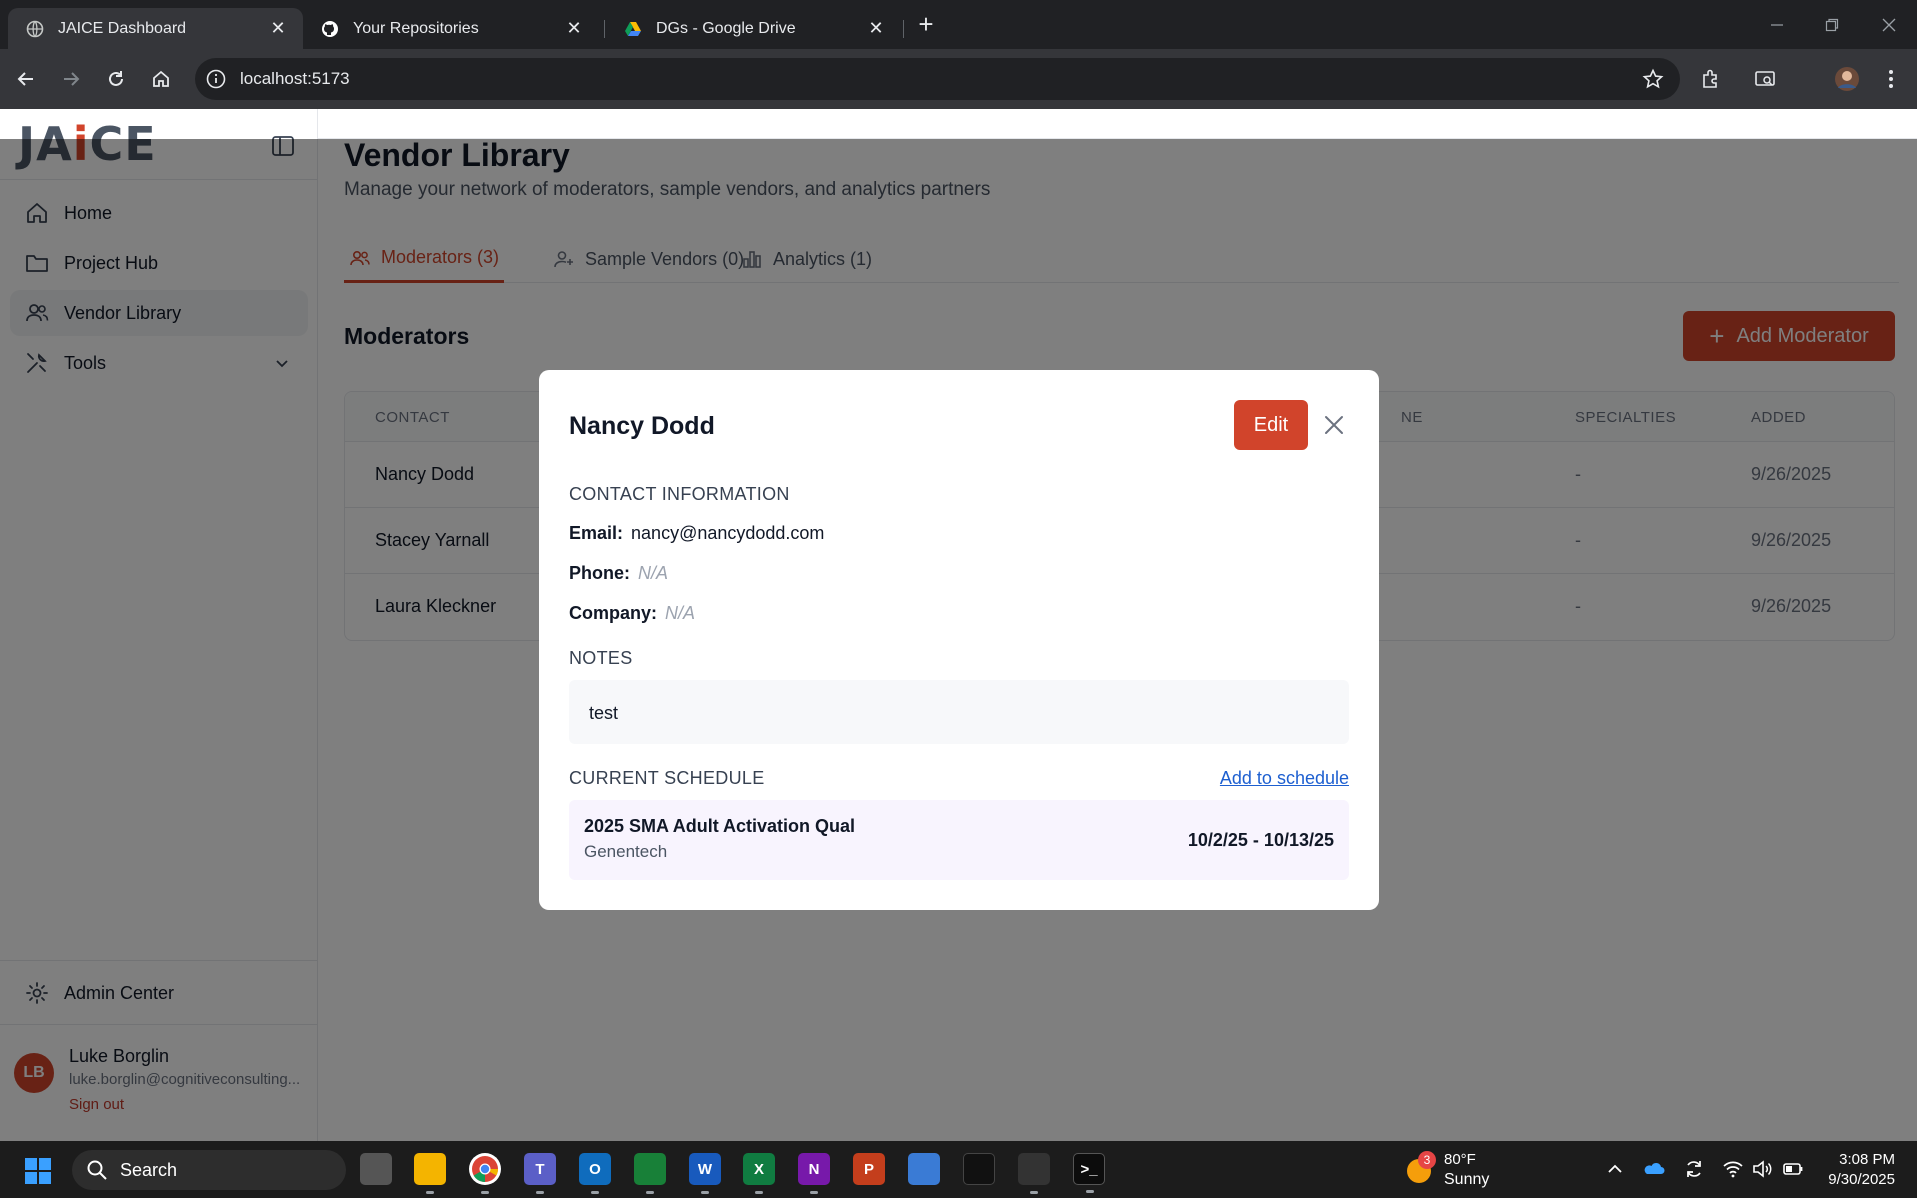 The width and height of the screenshot is (1917, 1198). Describe the element at coordinates (97, 1170) in the screenshot. I see `search-icon` at that location.